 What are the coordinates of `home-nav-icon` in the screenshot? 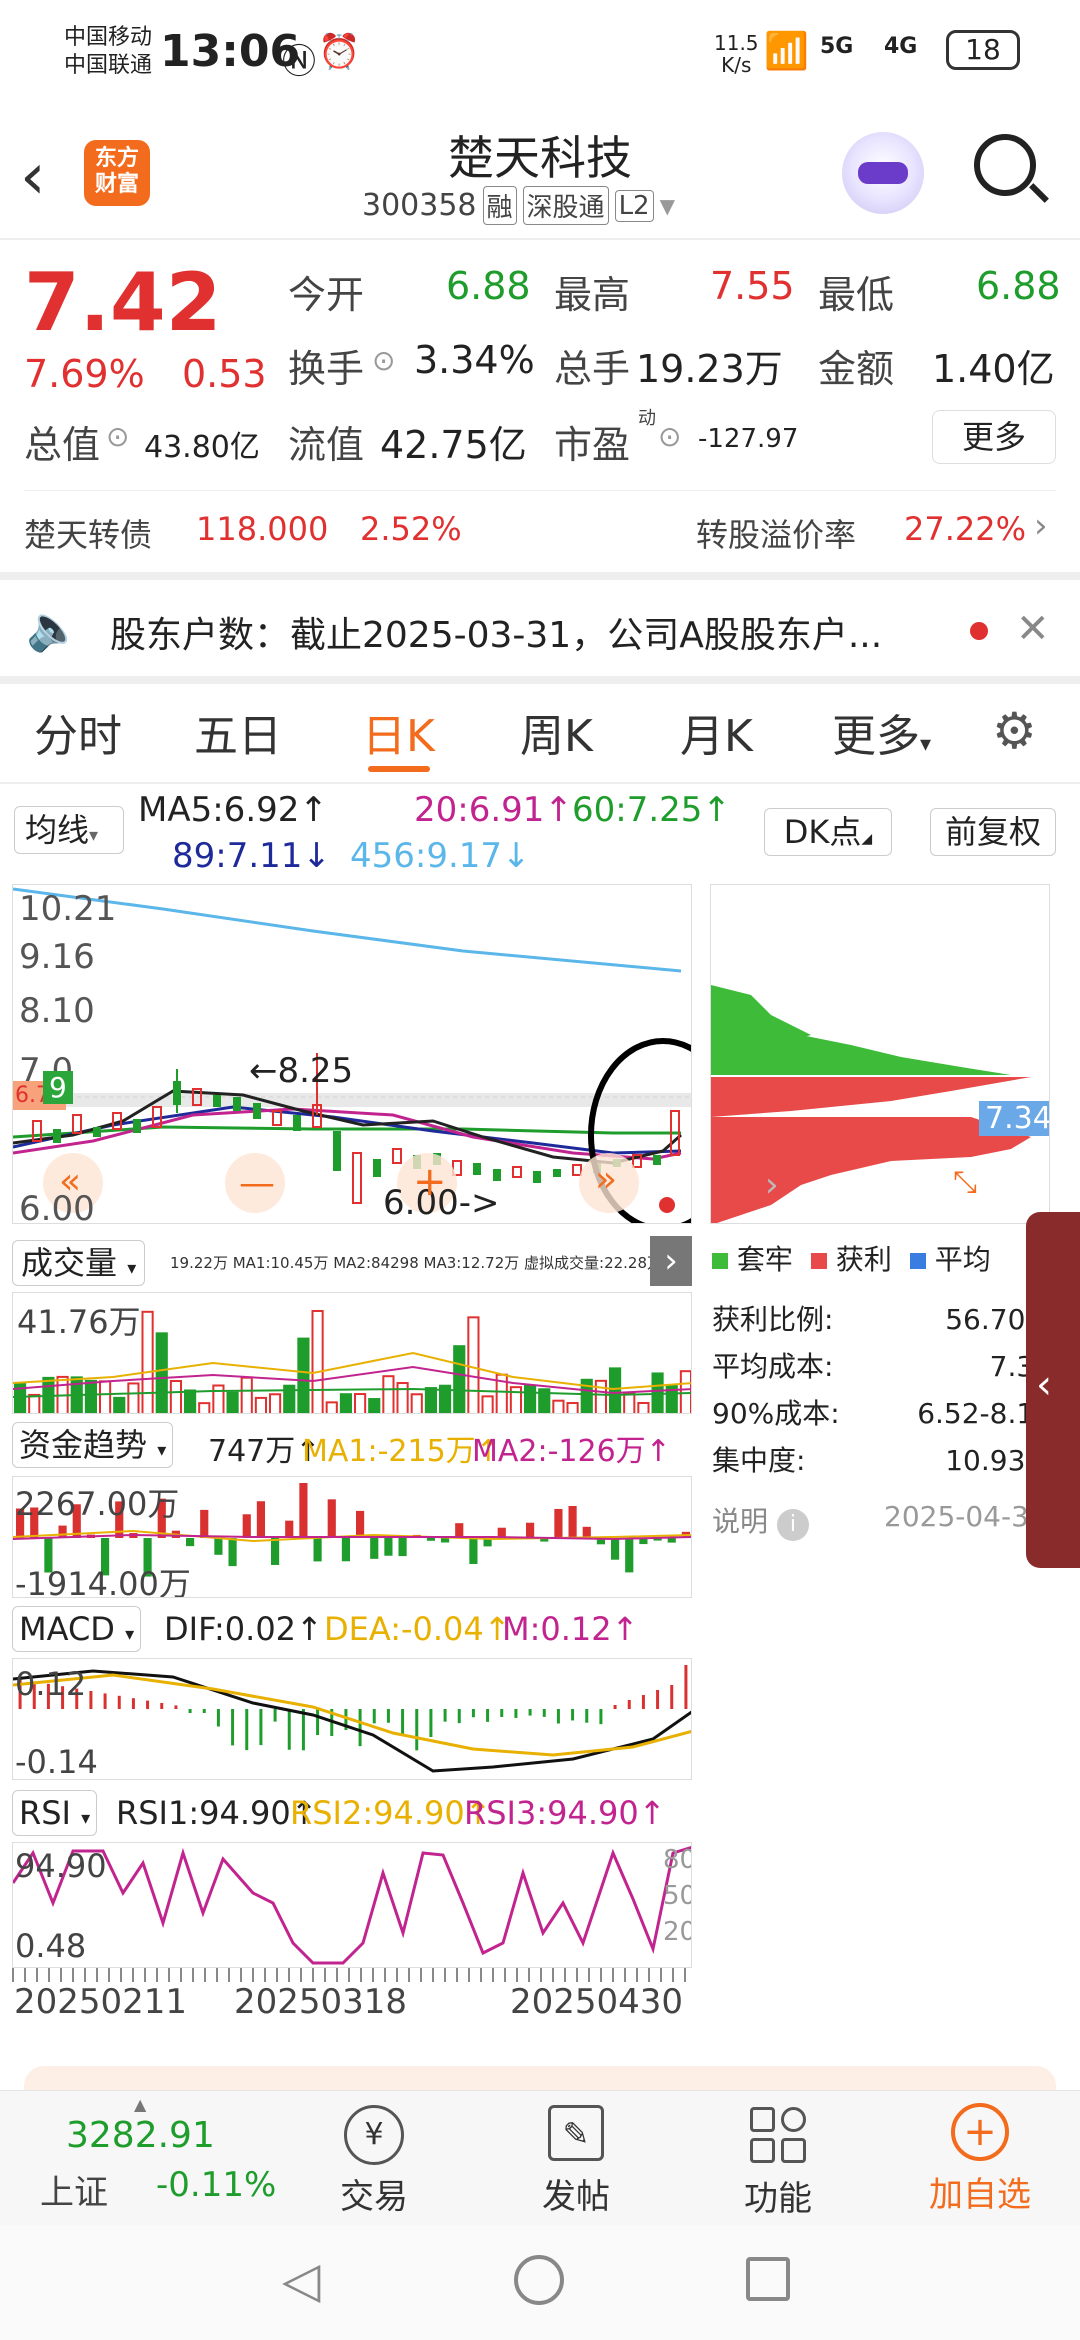 It's located at (539, 2280).